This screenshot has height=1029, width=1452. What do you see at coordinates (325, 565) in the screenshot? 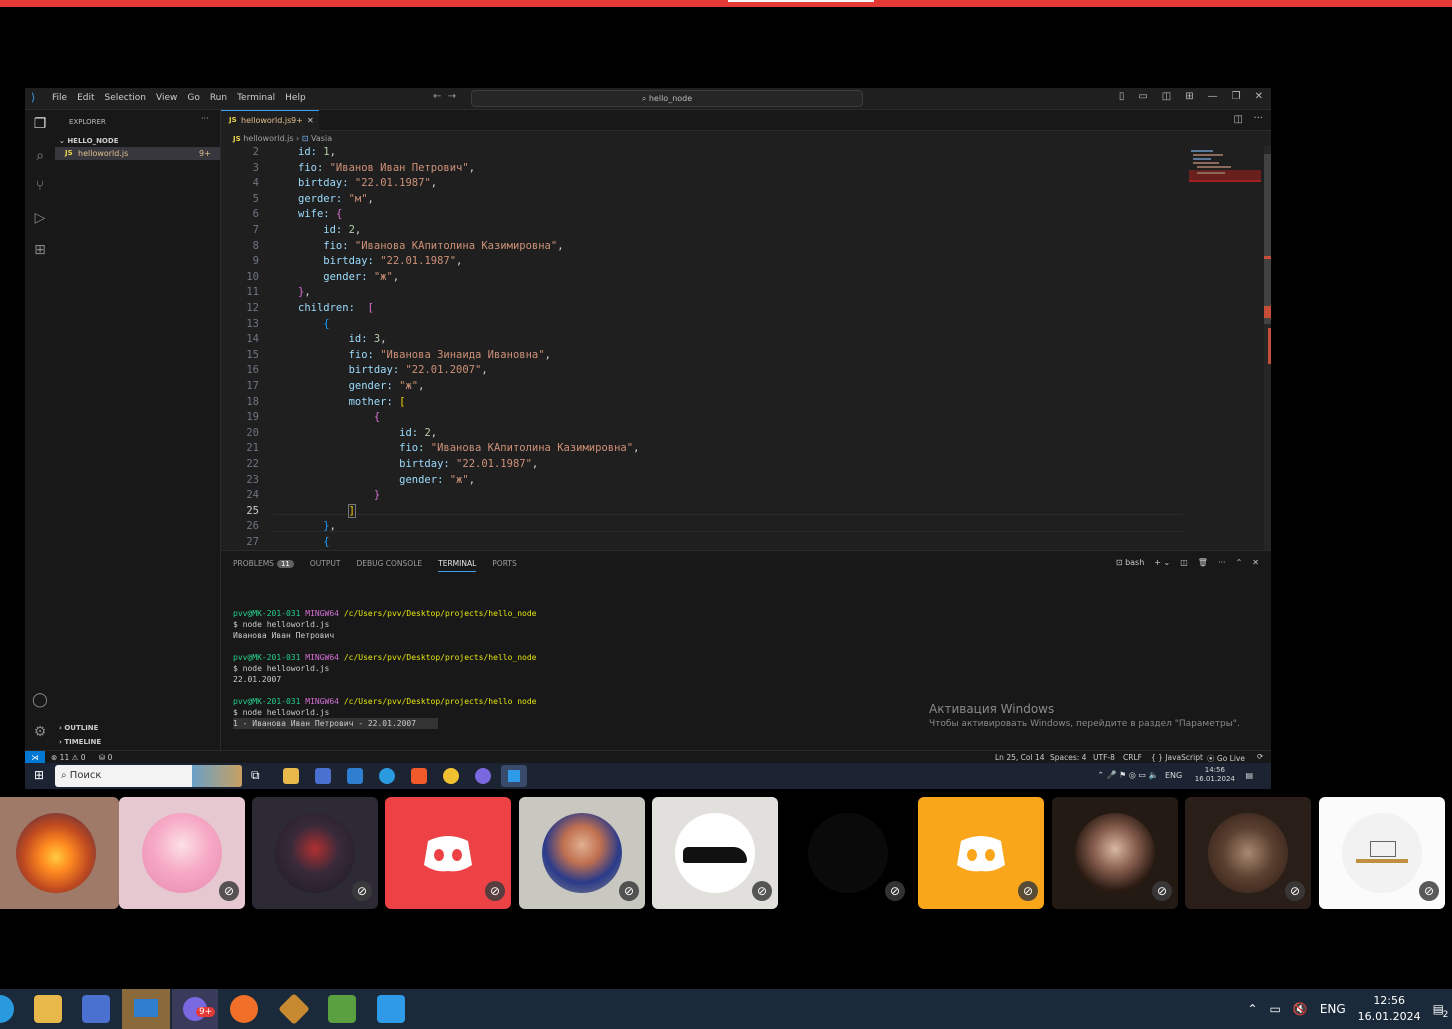
I see `tab-output: OUTPUT` at bounding box center [325, 565].